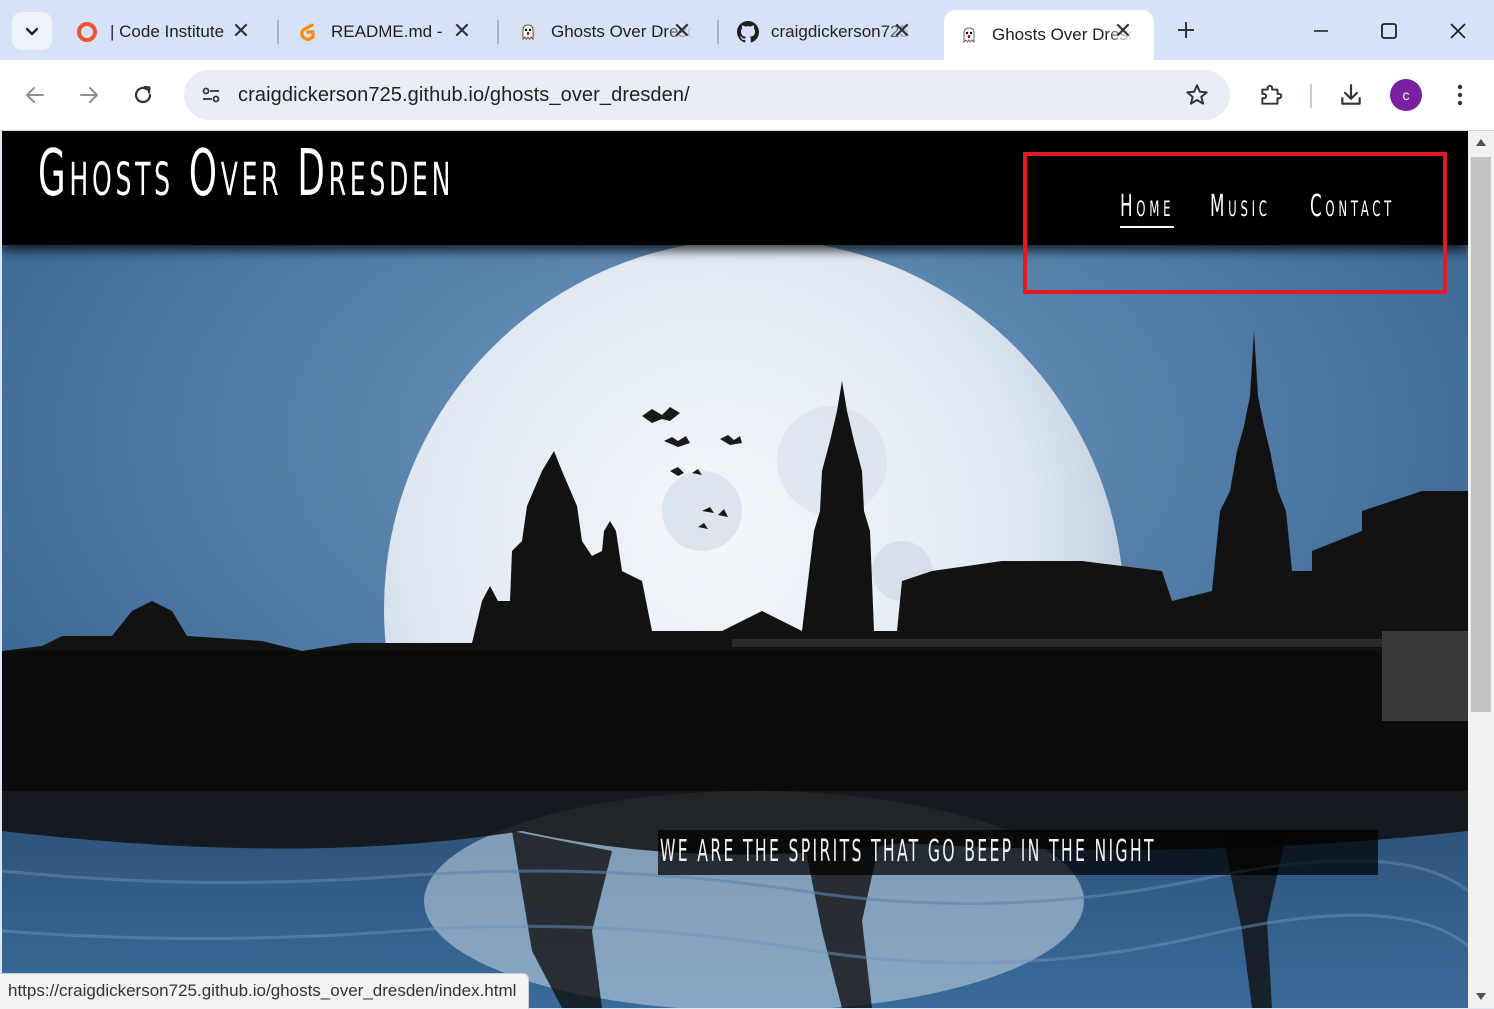  I want to click on download-icon, so click(1351, 94).